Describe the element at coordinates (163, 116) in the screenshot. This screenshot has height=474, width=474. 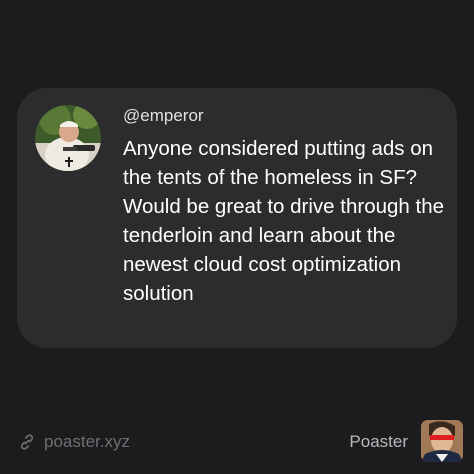
I see `post-handle: @emperor` at that location.